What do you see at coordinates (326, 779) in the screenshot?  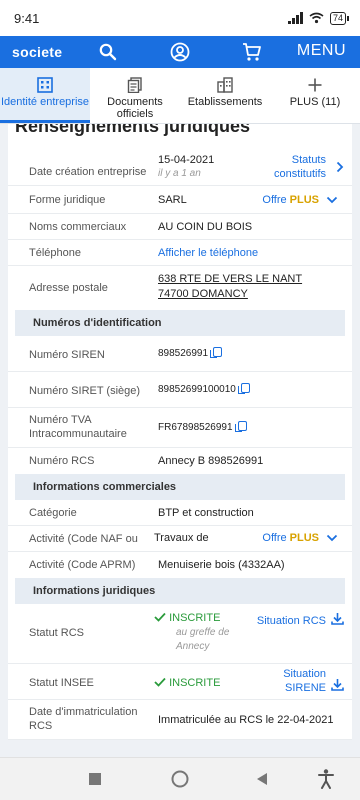 I see `accessibility-icon` at bounding box center [326, 779].